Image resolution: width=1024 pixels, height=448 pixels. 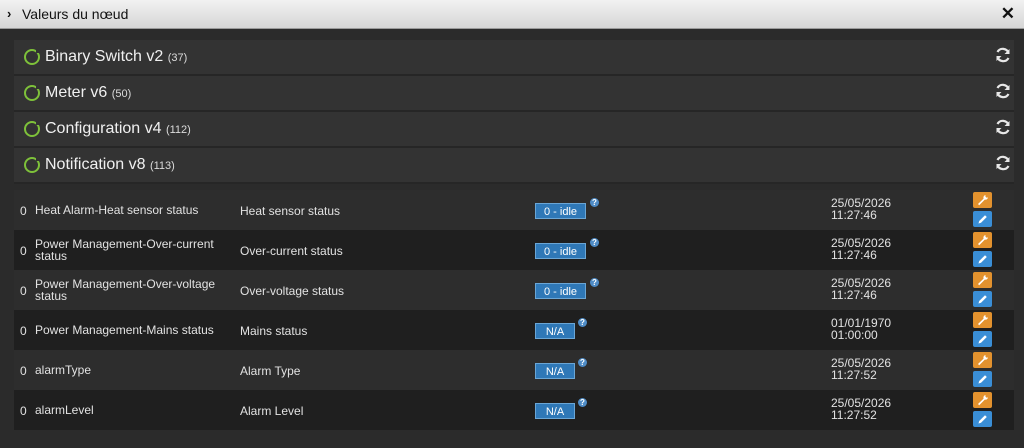 What do you see at coordinates (514, 94) in the screenshot?
I see `panel-meter: Meter v6 (50)` at bounding box center [514, 94].